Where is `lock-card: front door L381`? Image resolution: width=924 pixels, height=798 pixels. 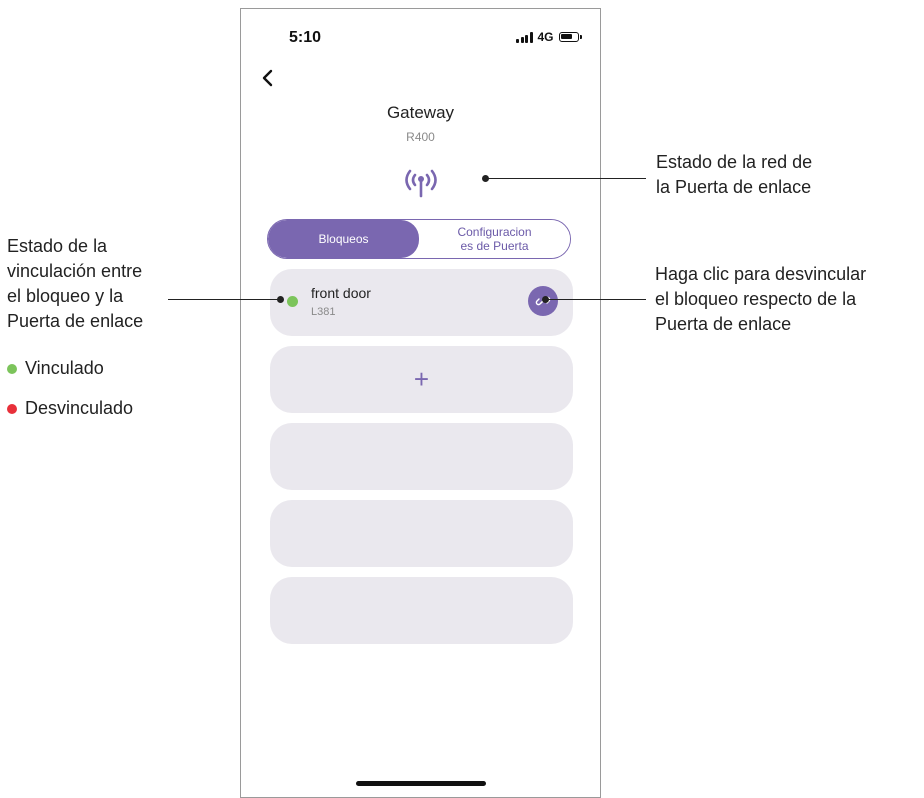 lock-card: front door L381 is located at coordinates (421, 302).